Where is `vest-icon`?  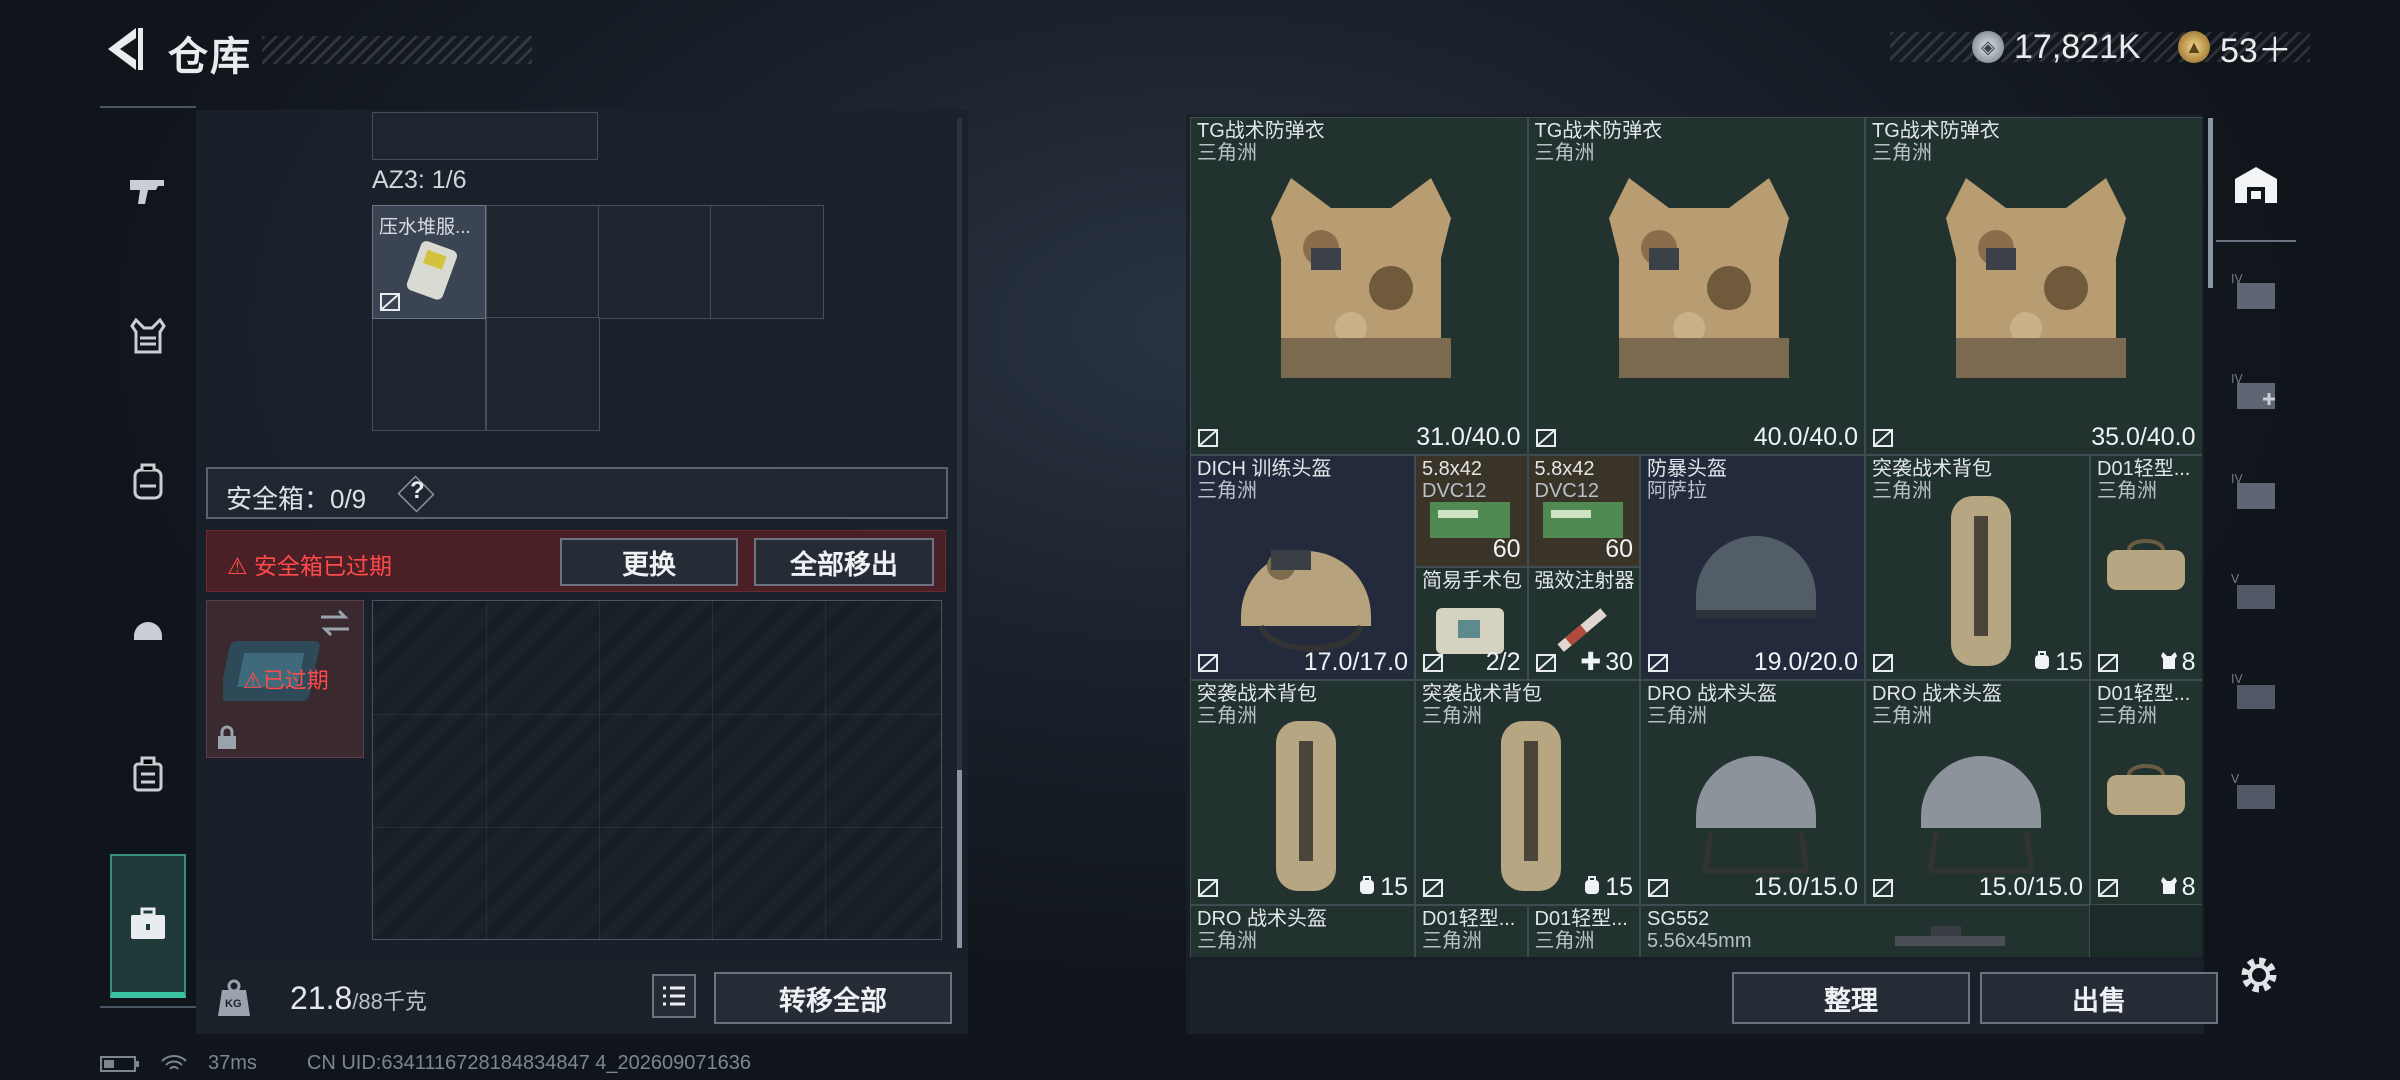 vest-icon is located at coordinates (148, 335).